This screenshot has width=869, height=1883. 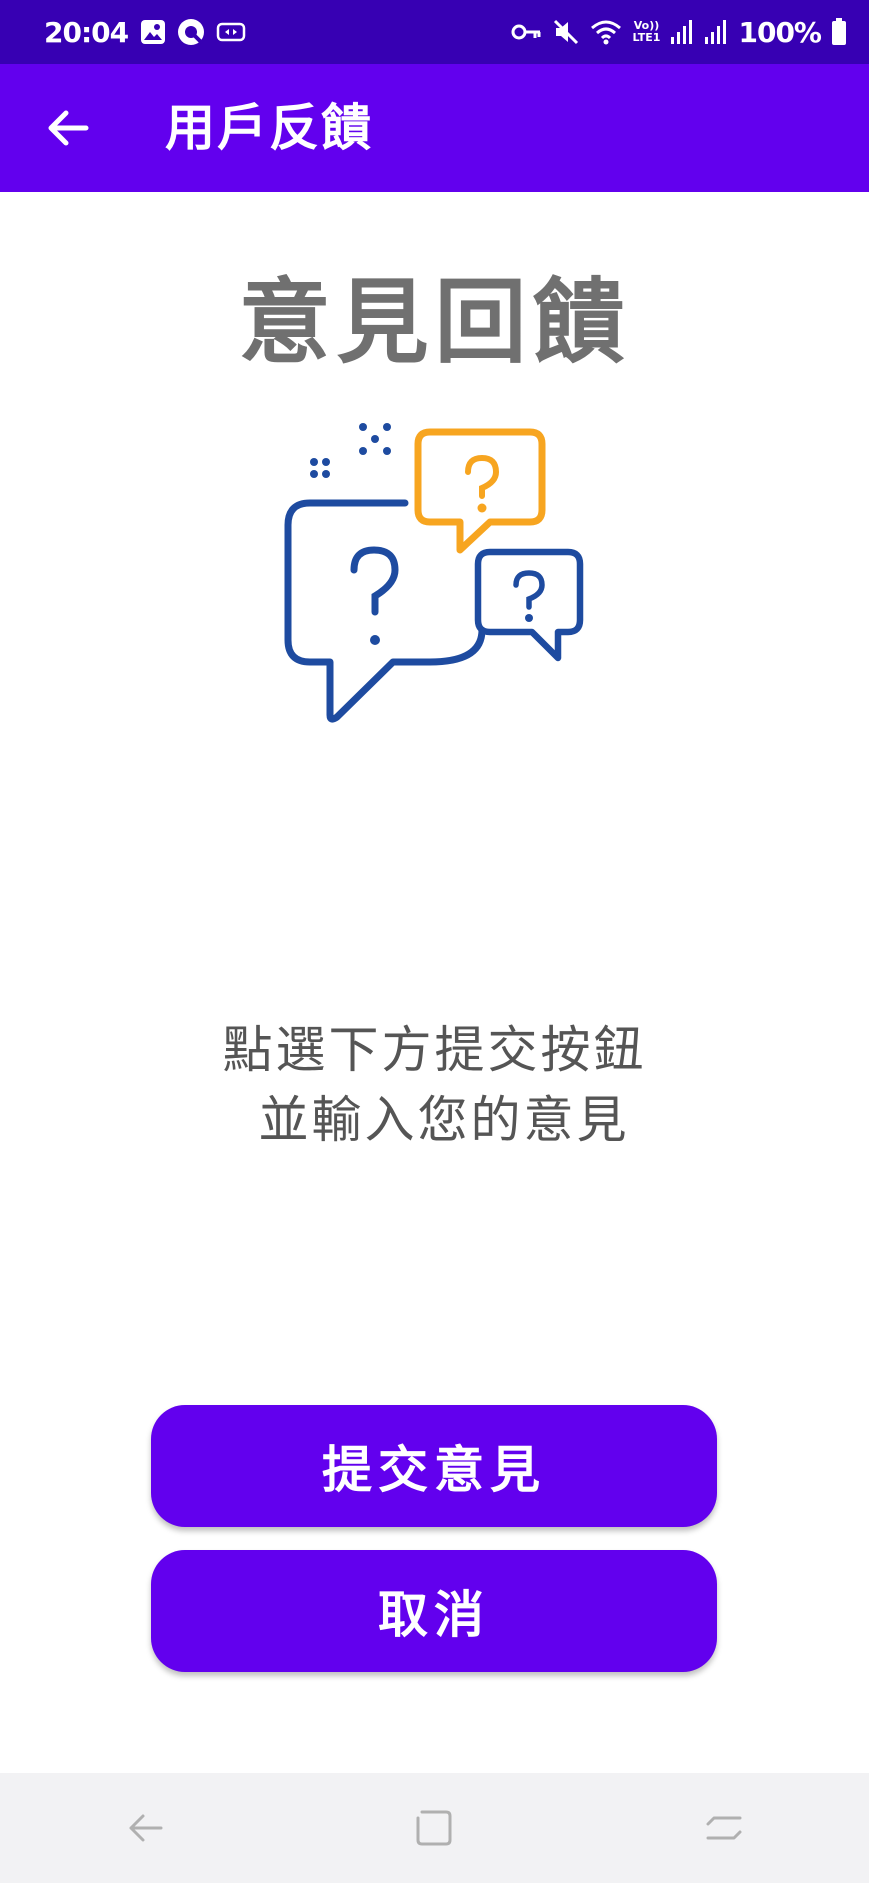 What do you see at coordinates (526, 32) in the screenshot?
I see `key-icon` at bounding box center [526, 32].